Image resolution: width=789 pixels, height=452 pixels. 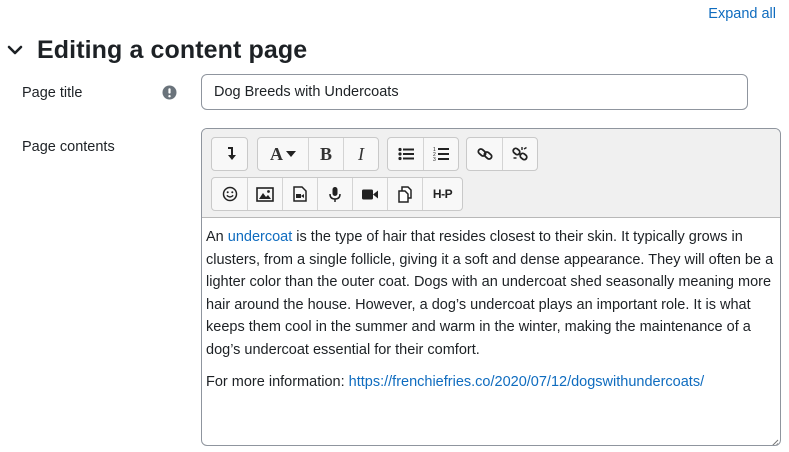 I want to click on bold-button: B, so click(x=325, y=154).